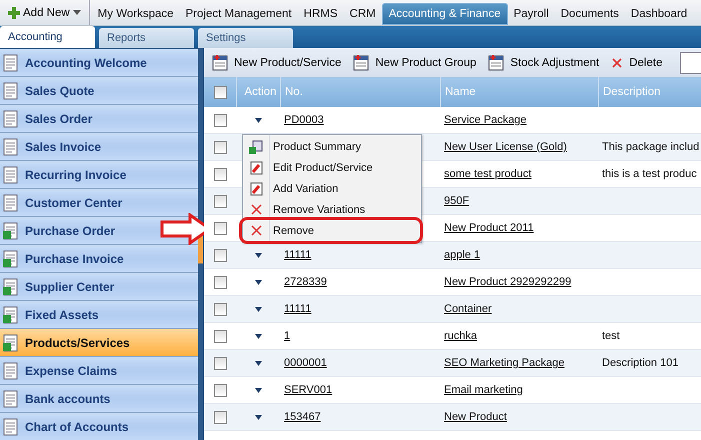  Describe the element at coordinates (636, 62) in the screenshot. I see `toolbar-button: Delete` at that location.